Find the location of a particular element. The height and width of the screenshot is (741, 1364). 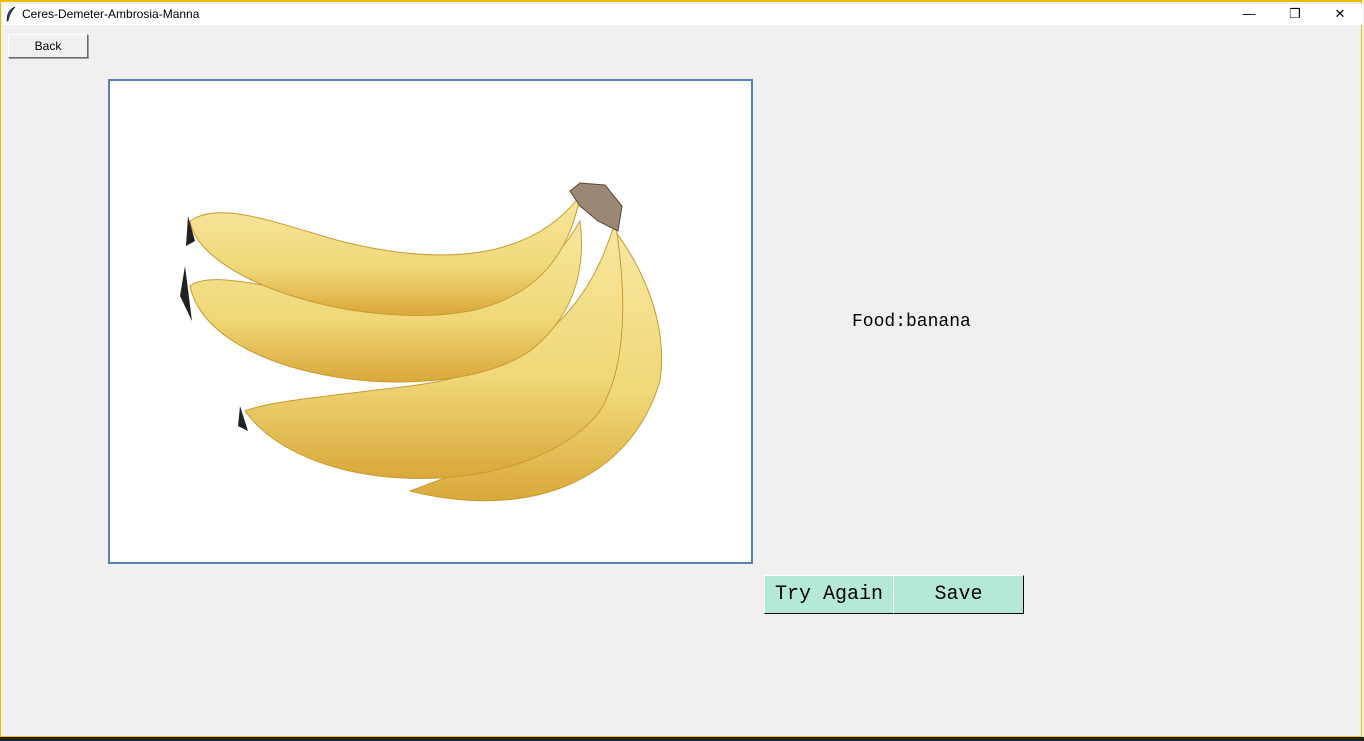

try-again-button: Try Again is located at coordinates (829, 594).